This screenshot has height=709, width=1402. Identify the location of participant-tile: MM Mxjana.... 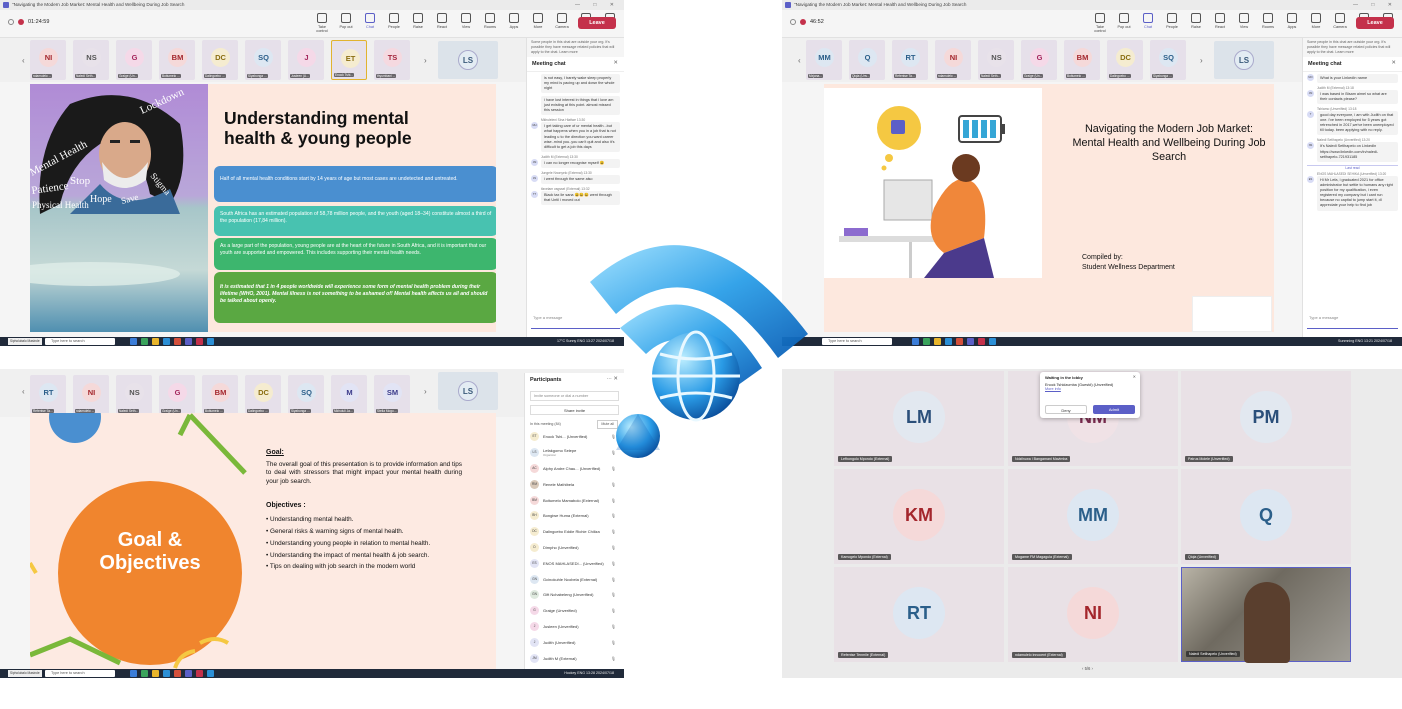
(824, 60).